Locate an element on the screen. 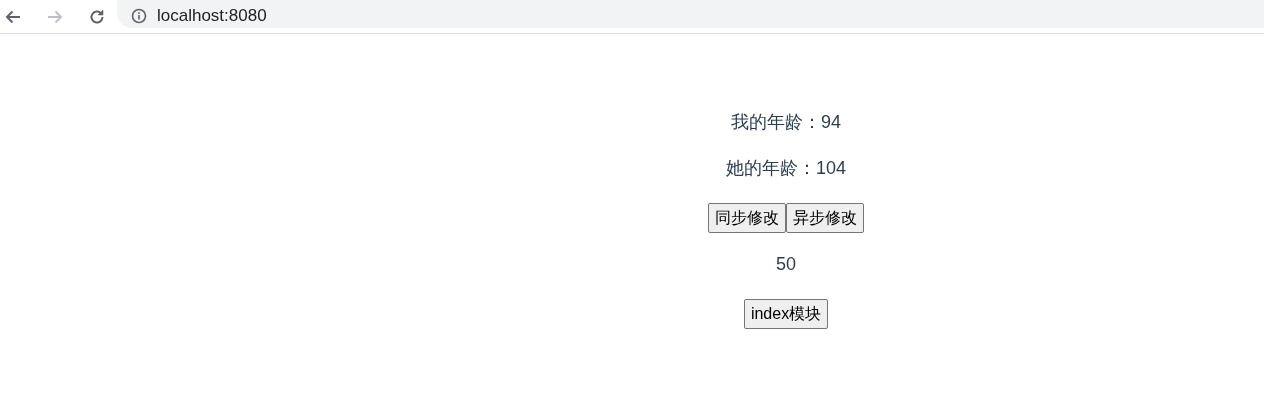  action-button: 同步修改 is located at coordinates (747, 218).